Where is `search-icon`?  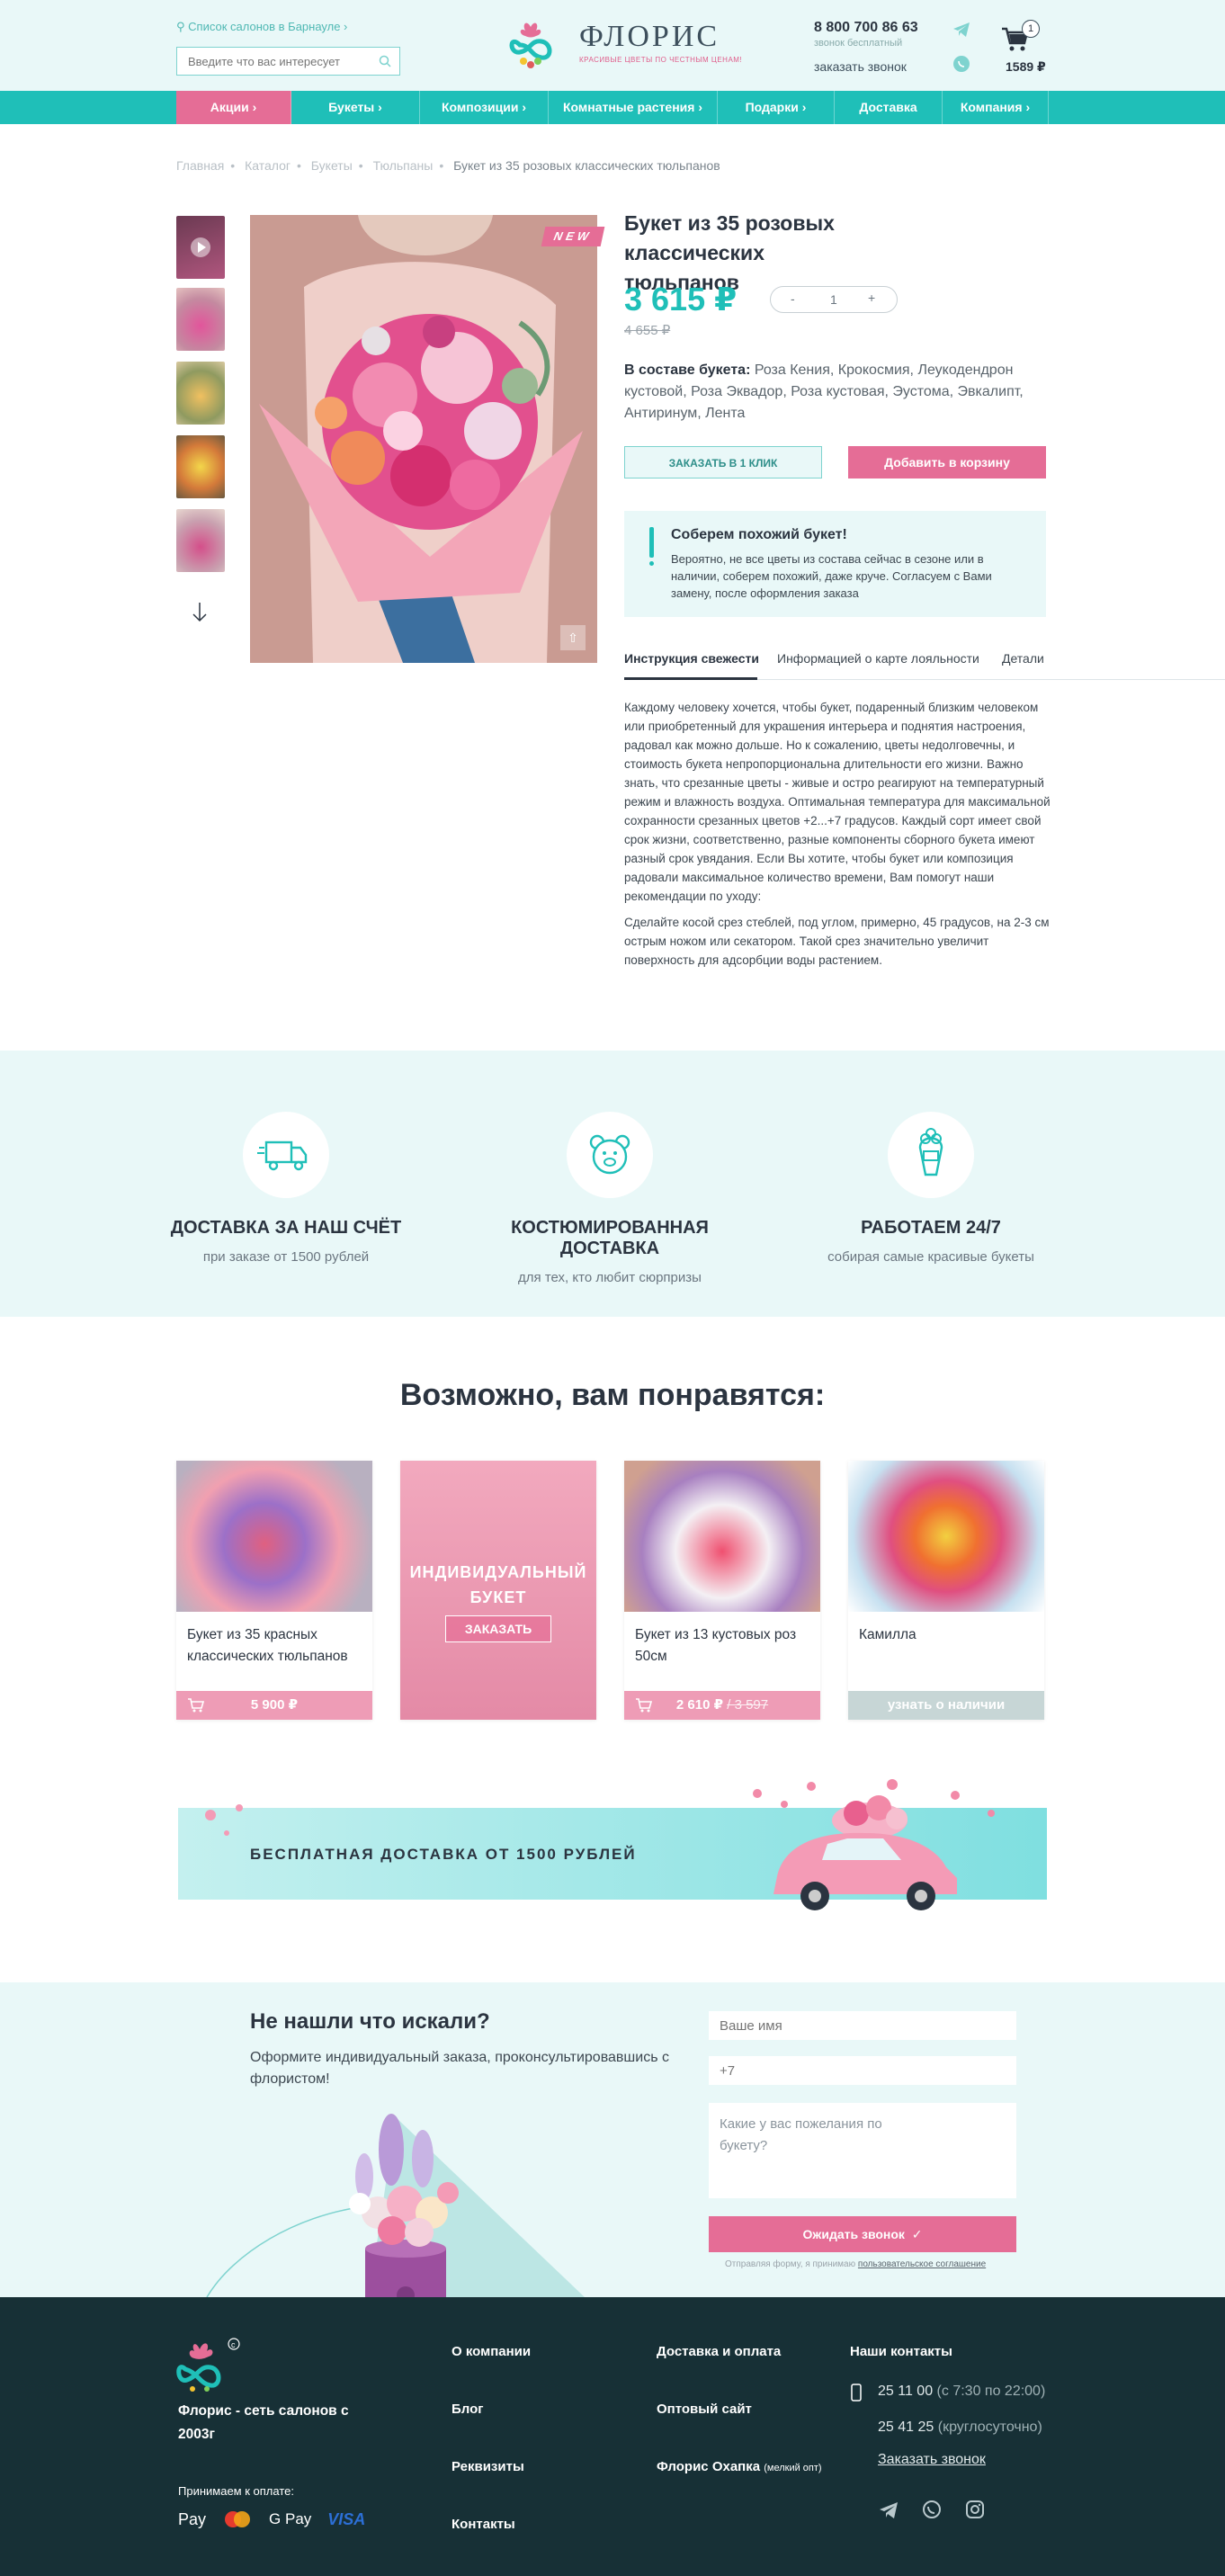
search-icon is located at coordinates (385, 61).